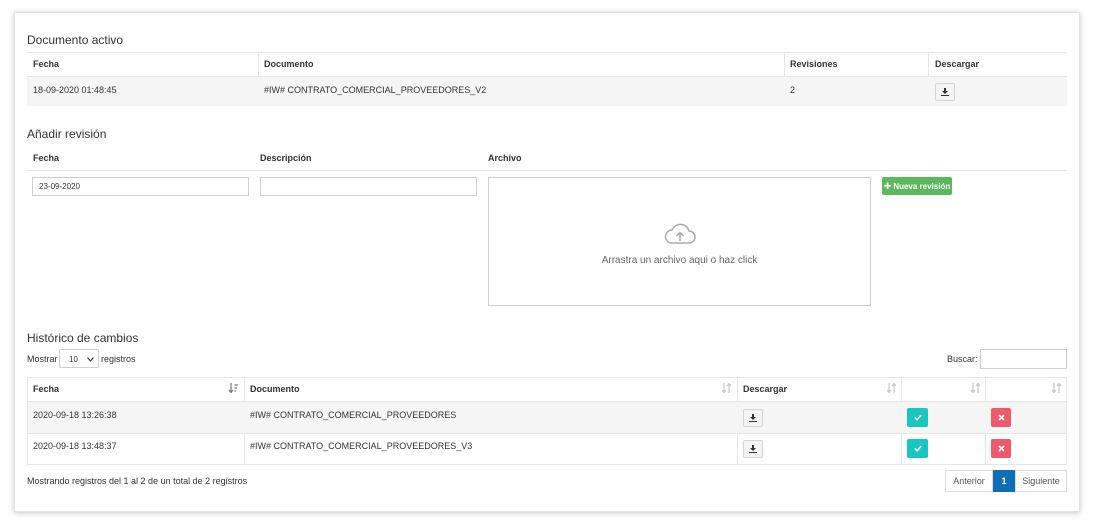  I want to click on dropzone-text: Arrastra un archivo aqui o haz click, so click(679, 260).